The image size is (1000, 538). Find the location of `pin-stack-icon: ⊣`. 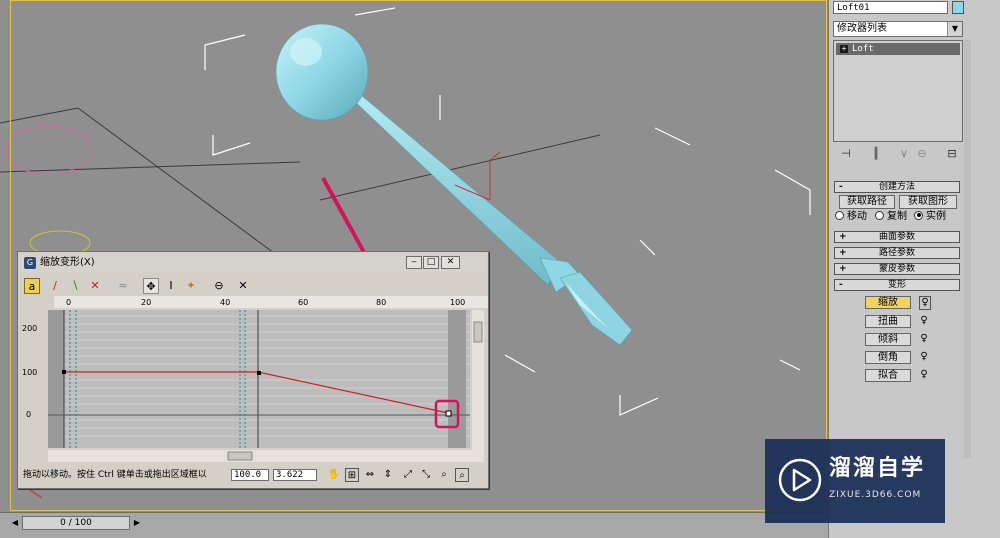

pin-stack-icon: ⊣ is located at coordinates (846, 154).